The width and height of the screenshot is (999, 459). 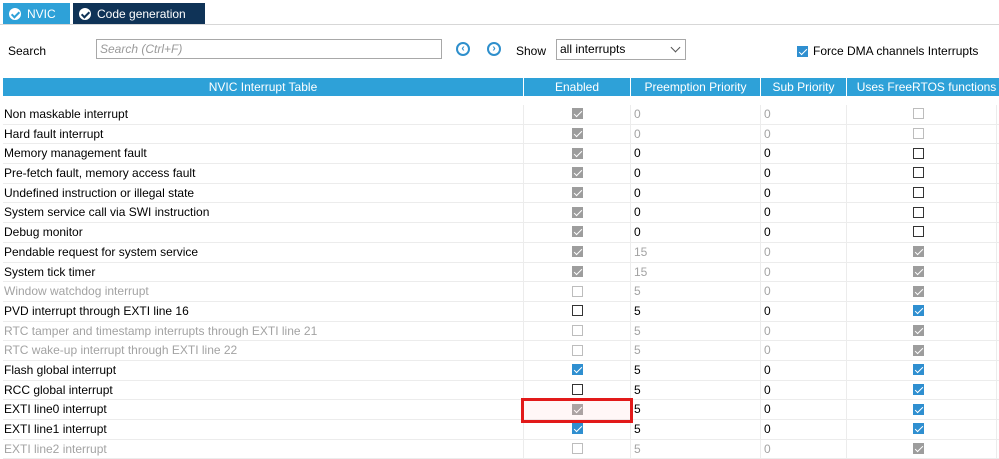 What do you see at coordinates (802, 51) in the screenshot?
I see `force-dma-checkbox` at bounding box center [802, 51].